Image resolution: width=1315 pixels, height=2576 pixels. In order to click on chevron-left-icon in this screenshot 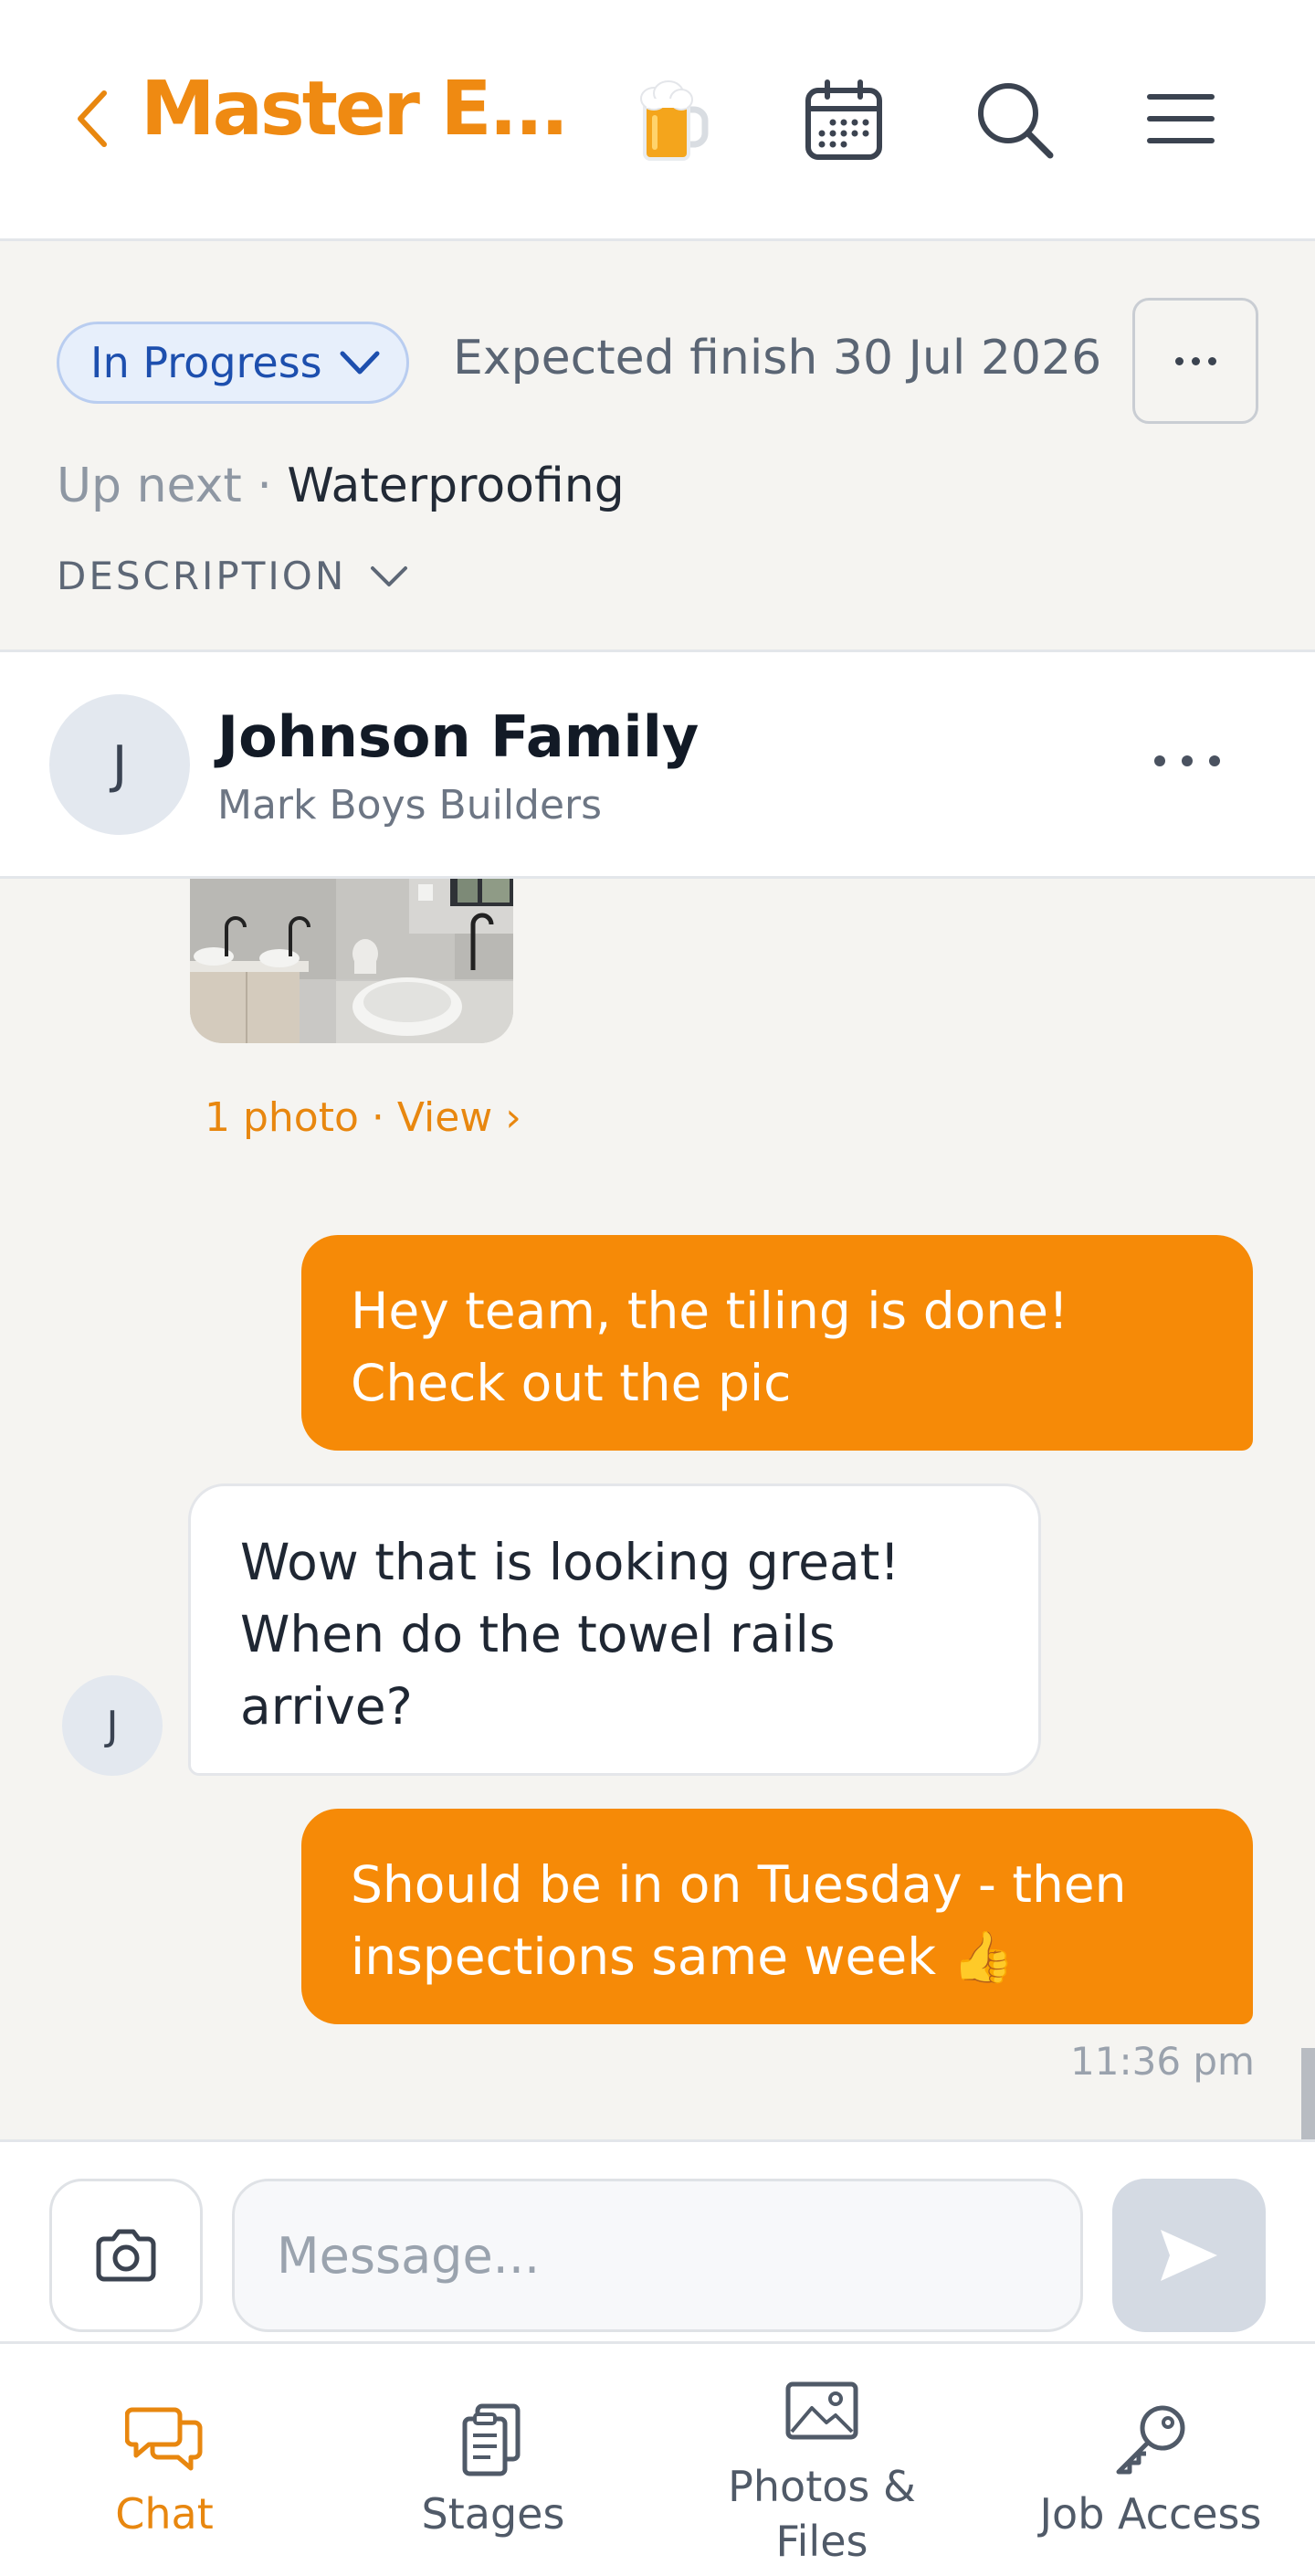, I will do `click(92, 118)`.